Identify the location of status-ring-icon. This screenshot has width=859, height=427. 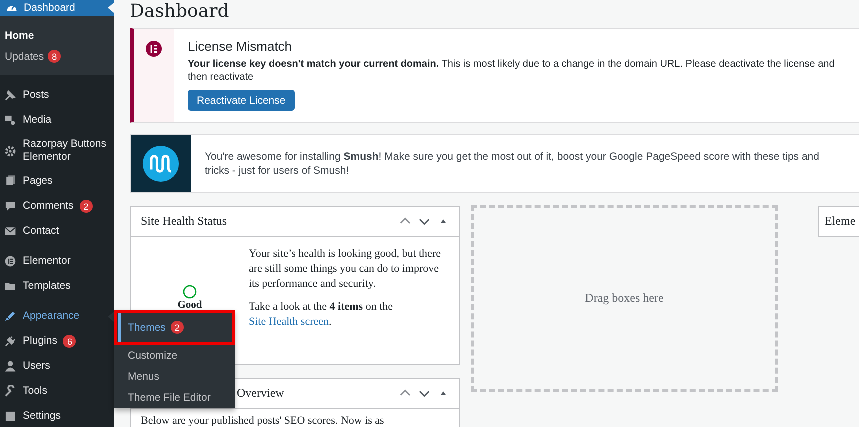
(190, 292).